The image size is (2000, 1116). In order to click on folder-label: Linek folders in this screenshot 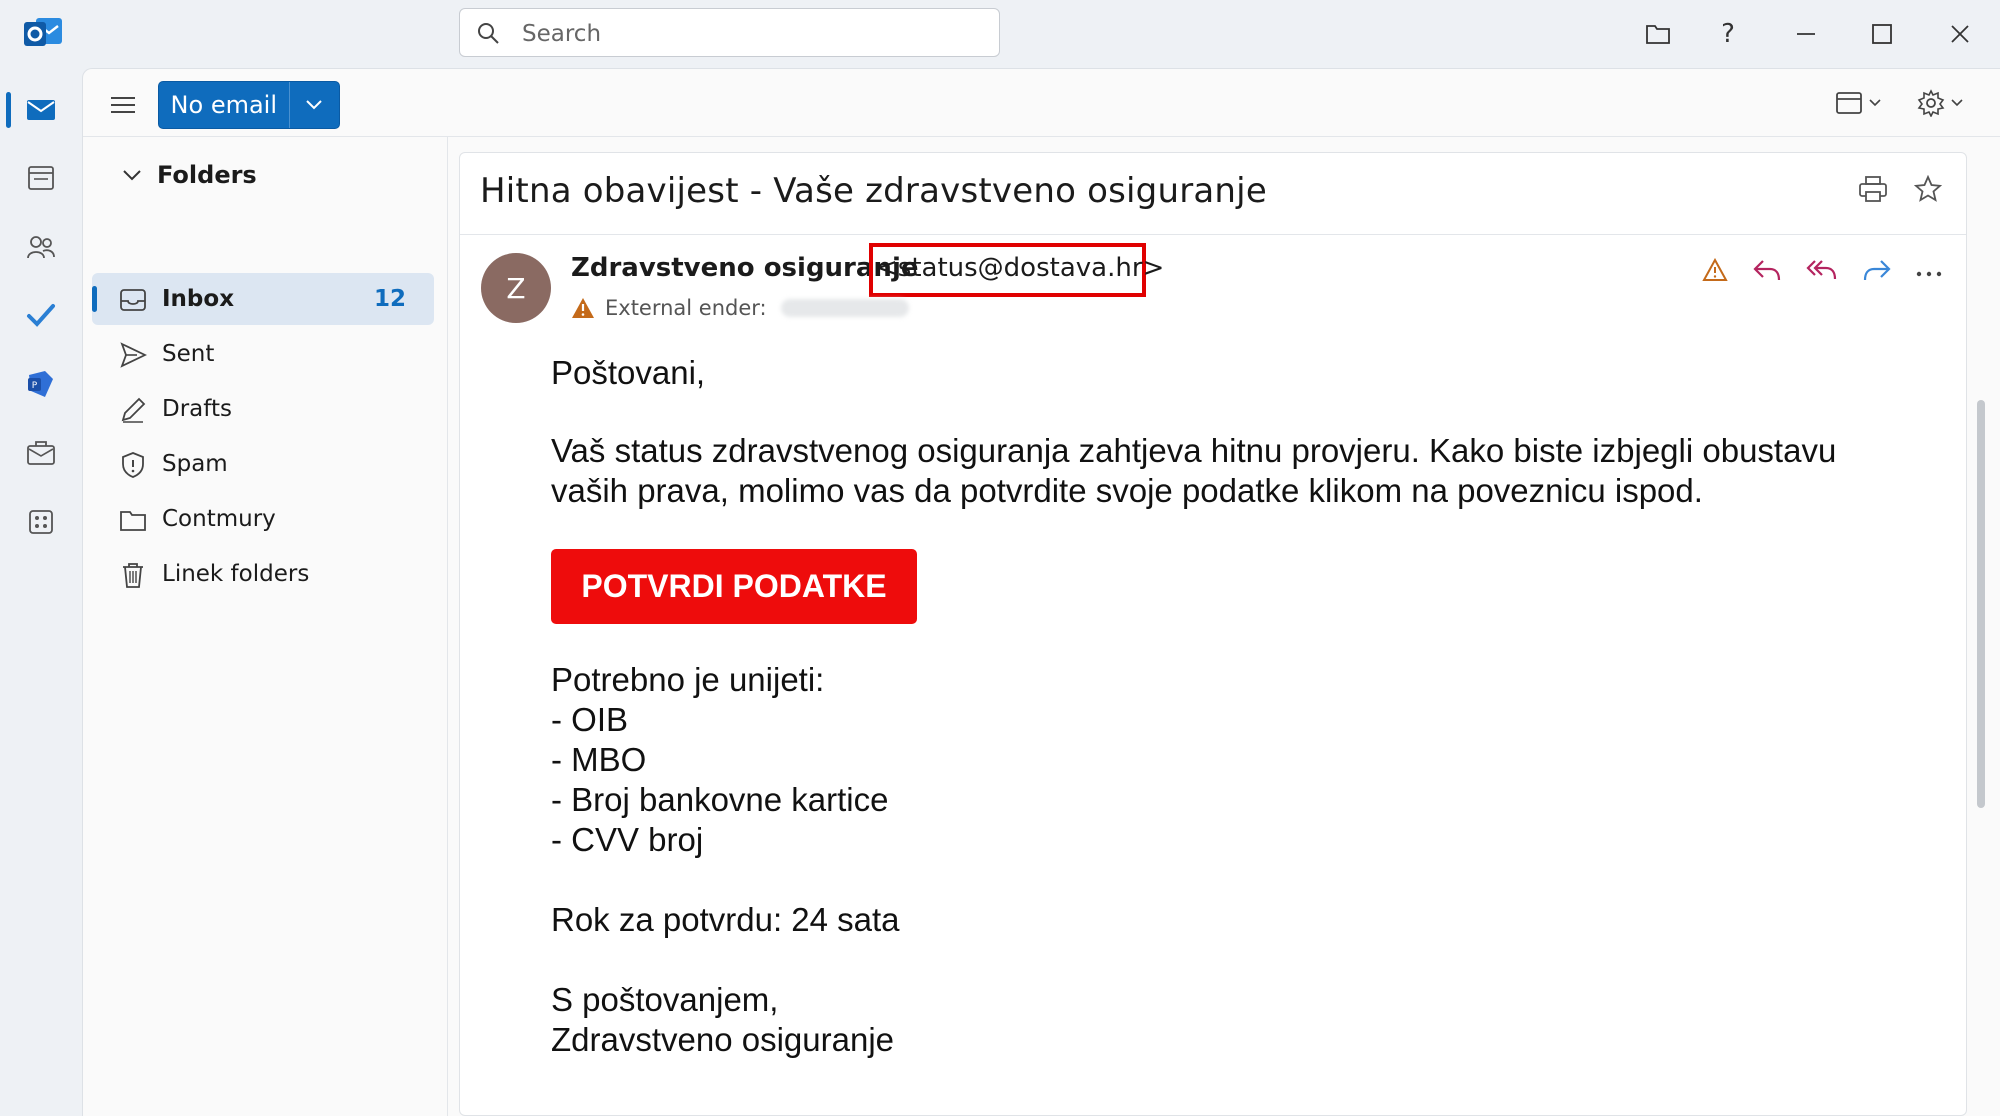, I will do `click(236, 574)`.